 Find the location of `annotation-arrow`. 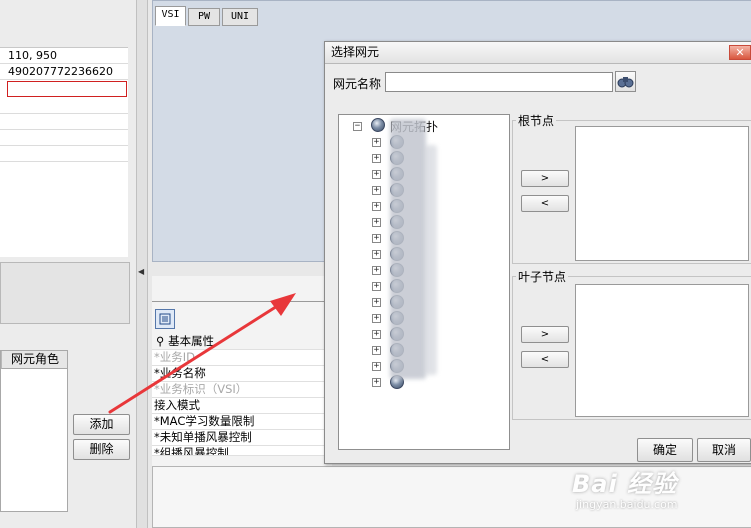

annotation-arrow is located at coordinates (202, 353).